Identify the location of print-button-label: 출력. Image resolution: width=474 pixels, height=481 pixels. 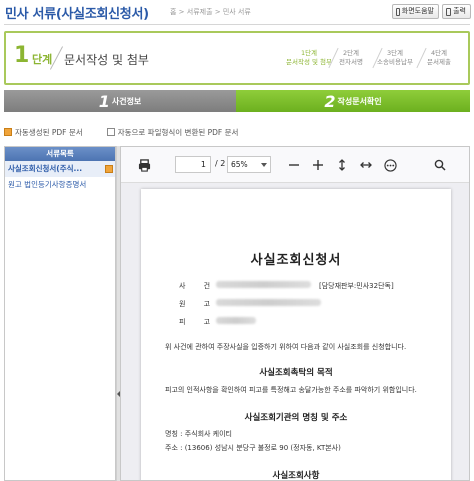
(459, 11).